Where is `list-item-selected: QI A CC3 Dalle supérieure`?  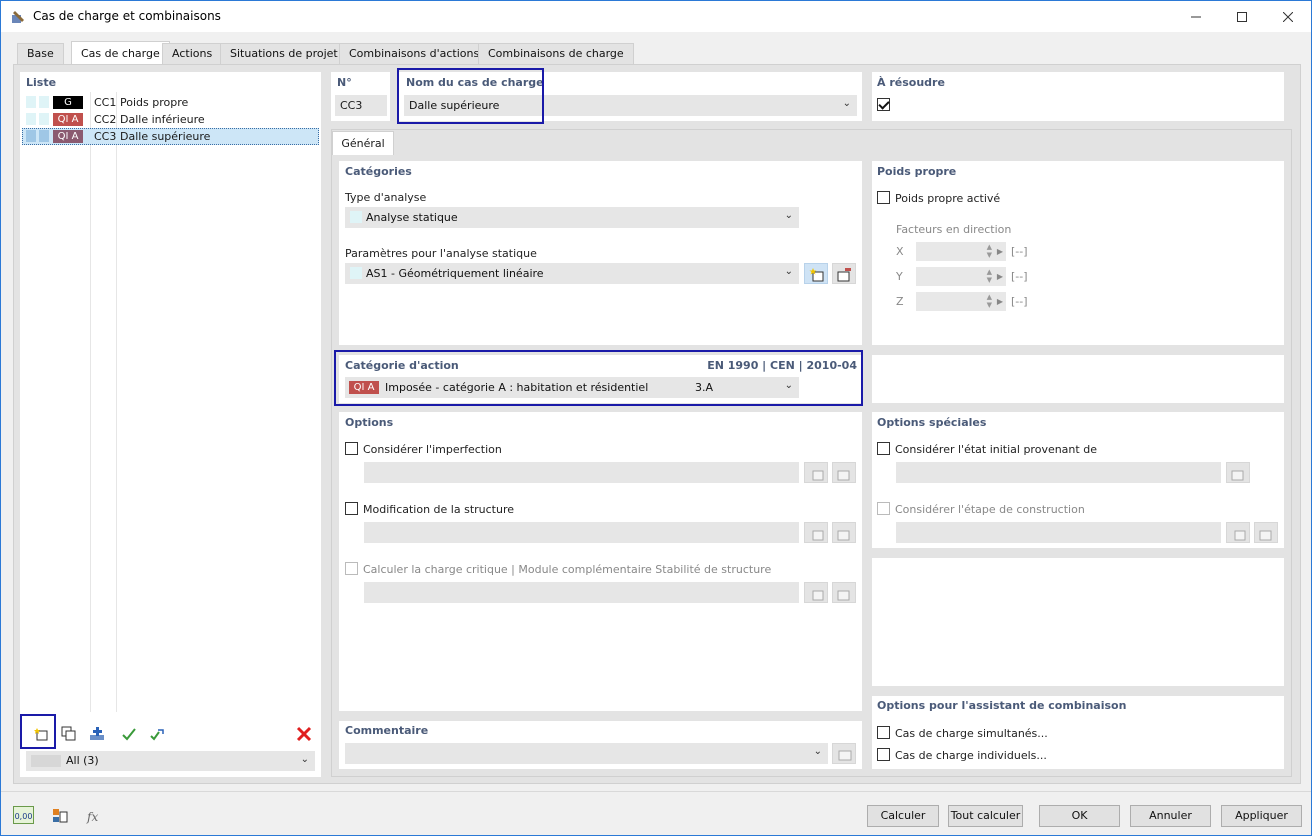
list-item-selected: QI A CC3 Dalle supérieure is located at coordinates (170, 136).